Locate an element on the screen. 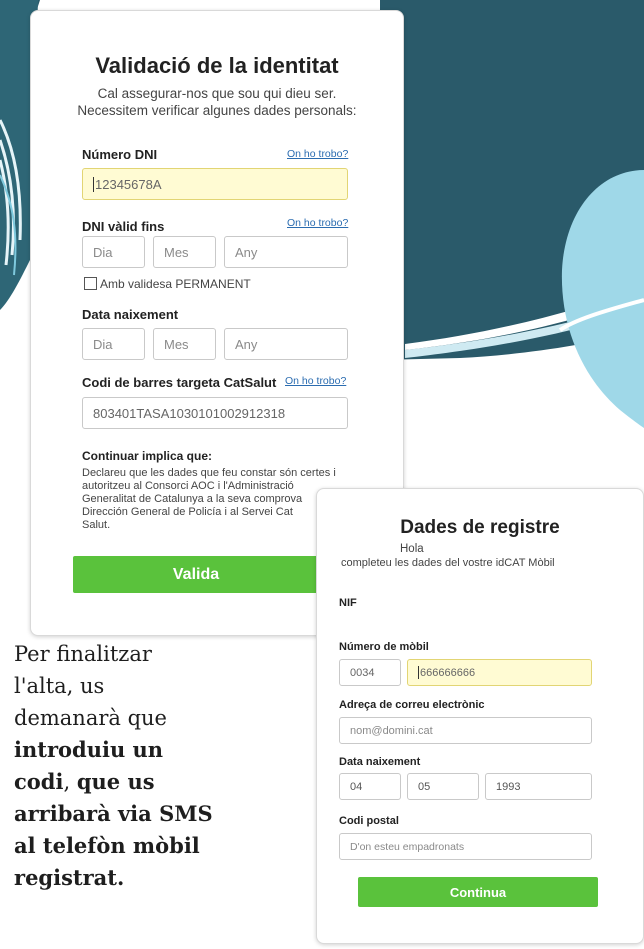 This screenshot has height=949, width=644. registration-birth-year: 1993 is located at coordinates (538, 786).